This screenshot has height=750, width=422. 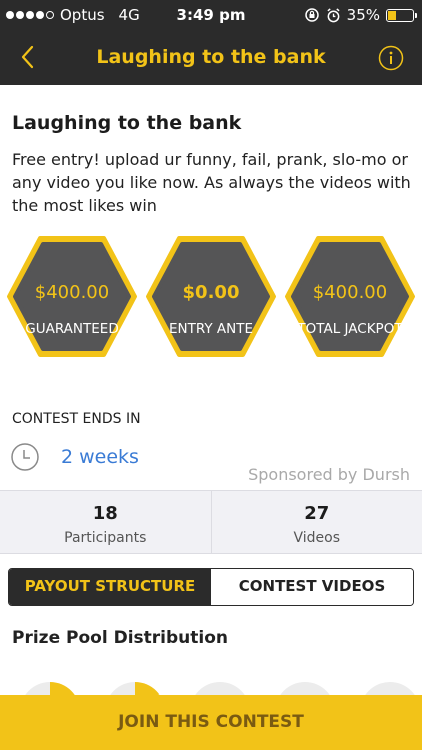 I want to click on participants-label: Participants, so click(x=105, y=538).